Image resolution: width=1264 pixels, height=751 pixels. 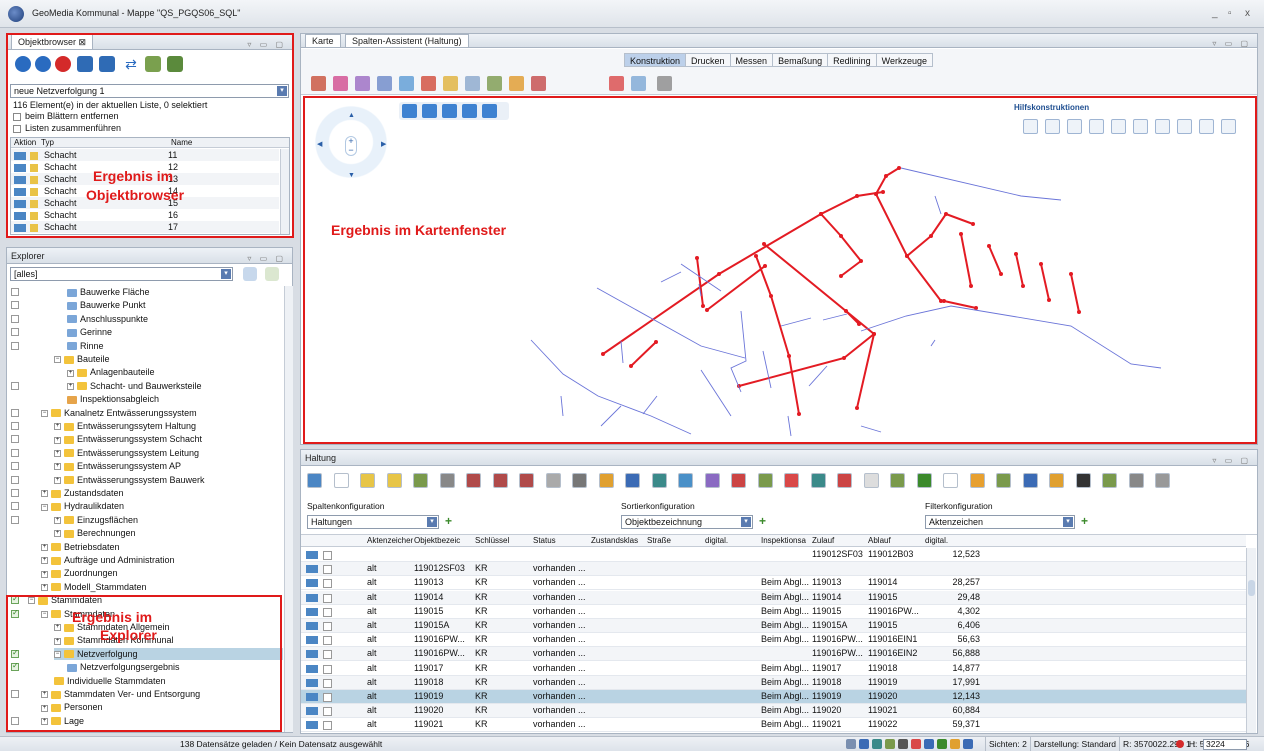 What do you see at coordinates (17, 116) in the screenshot?
I see `checkbox` at bounding box center [17, 116].